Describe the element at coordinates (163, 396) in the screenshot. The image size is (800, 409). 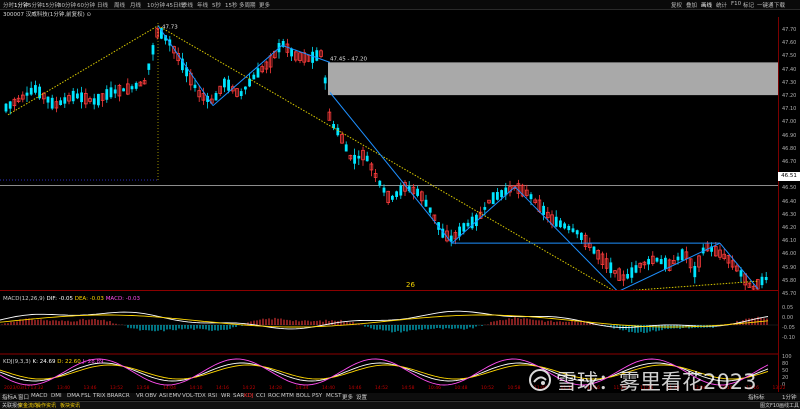
I see `indicator-tab-11: ASI` at that location.